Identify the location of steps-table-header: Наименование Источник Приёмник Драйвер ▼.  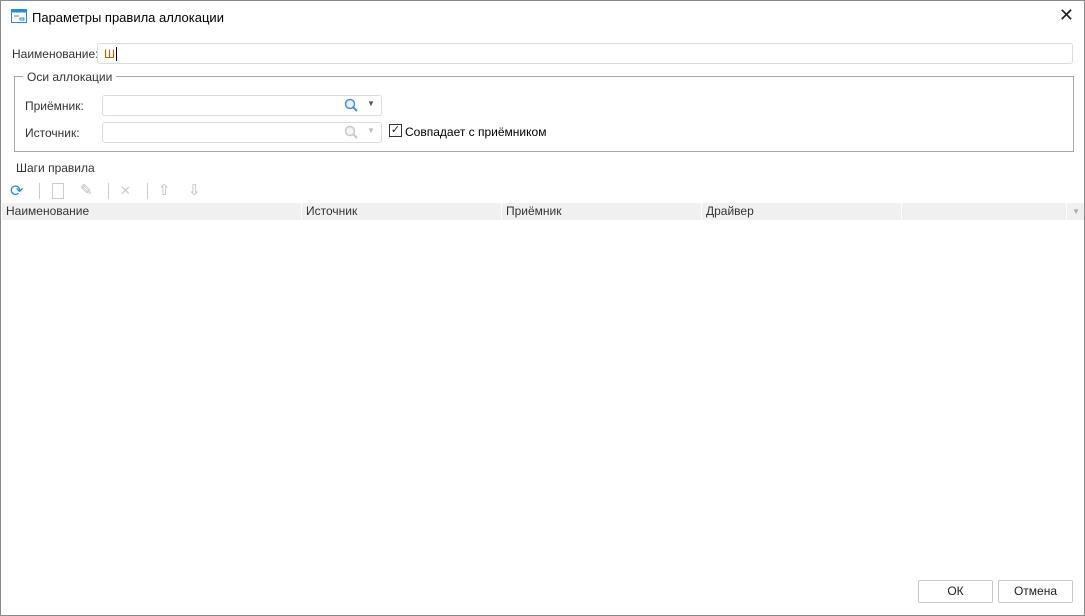
(543, 211).